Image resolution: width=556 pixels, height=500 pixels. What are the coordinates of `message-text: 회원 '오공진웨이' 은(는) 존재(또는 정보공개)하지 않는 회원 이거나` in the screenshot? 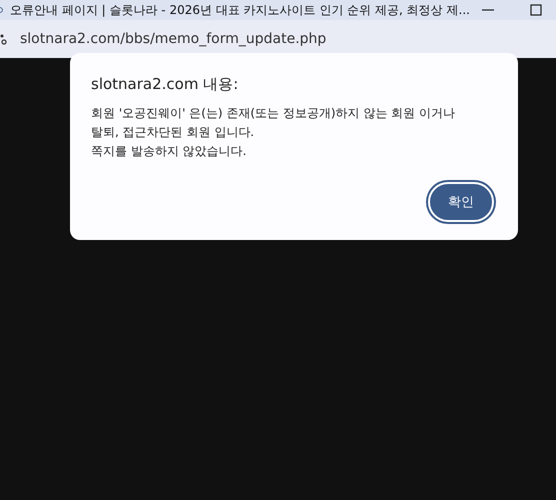 It's located at (273, 113).